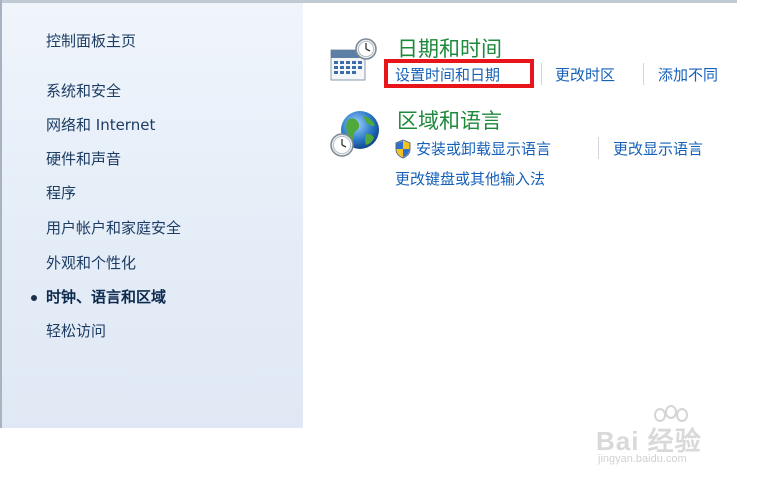 This screenshot has width=777, height=489. What do you see at coordinates (113, 228) in the screenshot?
I see `sidebar-item-user-accounts: 用户帐户和家庭安全` at bounding box center [113, 228].